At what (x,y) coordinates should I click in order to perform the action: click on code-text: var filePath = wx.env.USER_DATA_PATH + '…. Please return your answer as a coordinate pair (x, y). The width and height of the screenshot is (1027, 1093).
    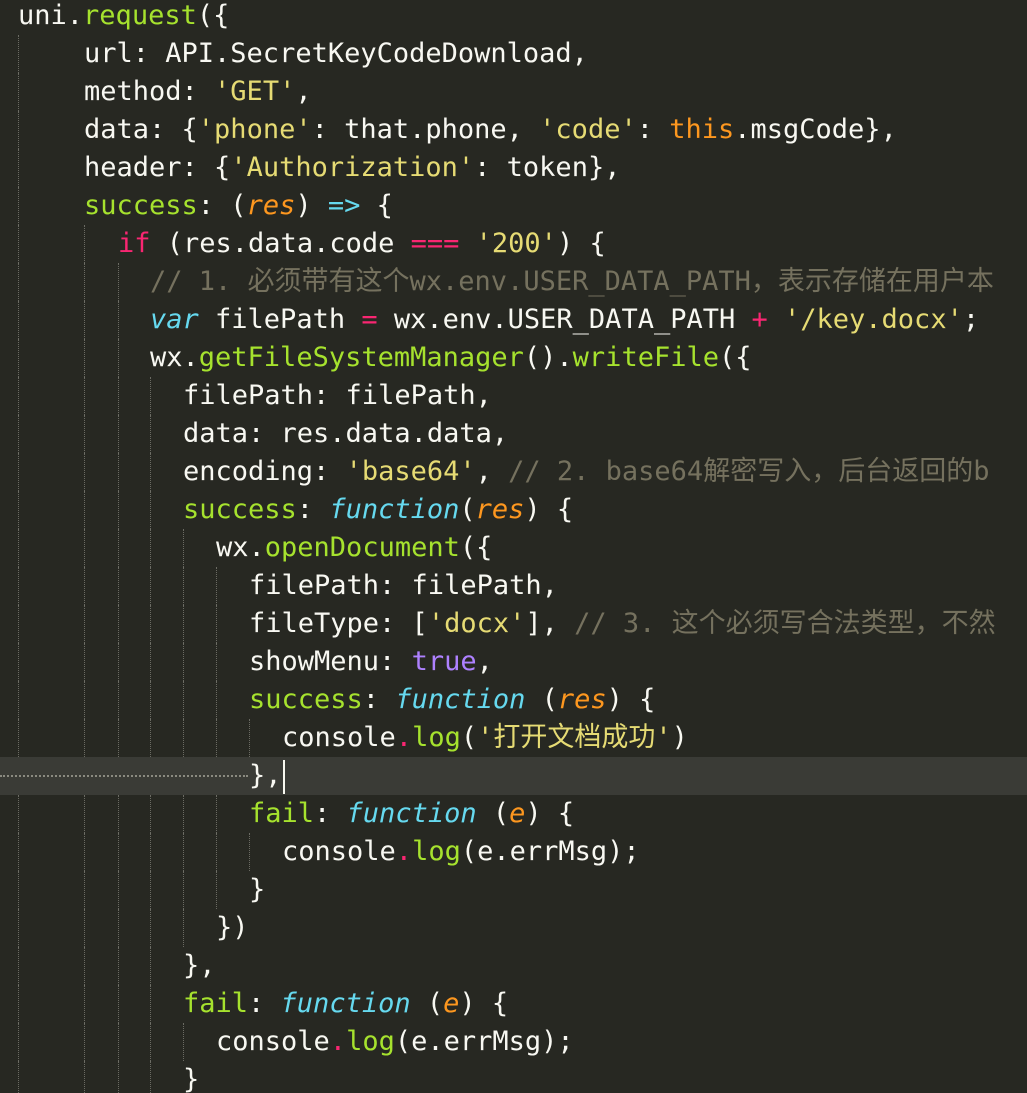
    Looking at the image, I should click on (564, 320).